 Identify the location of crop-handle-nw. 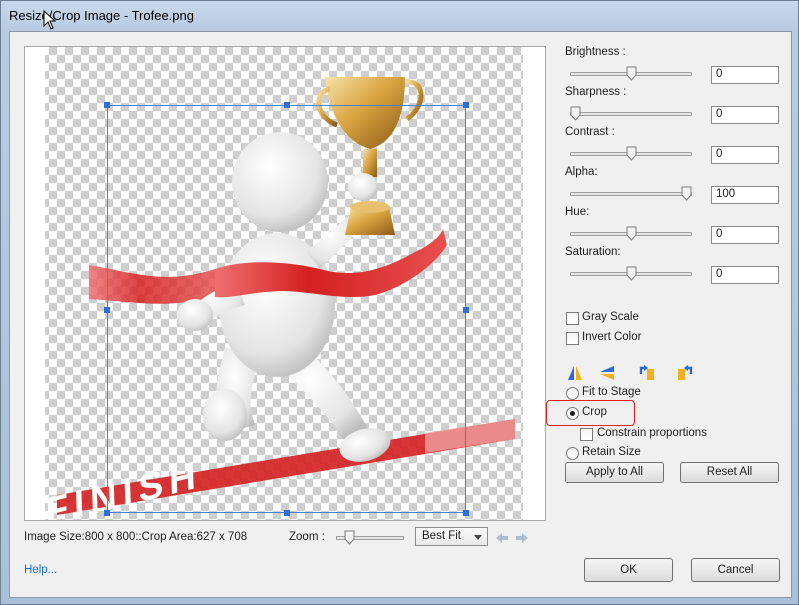
(107, 105).